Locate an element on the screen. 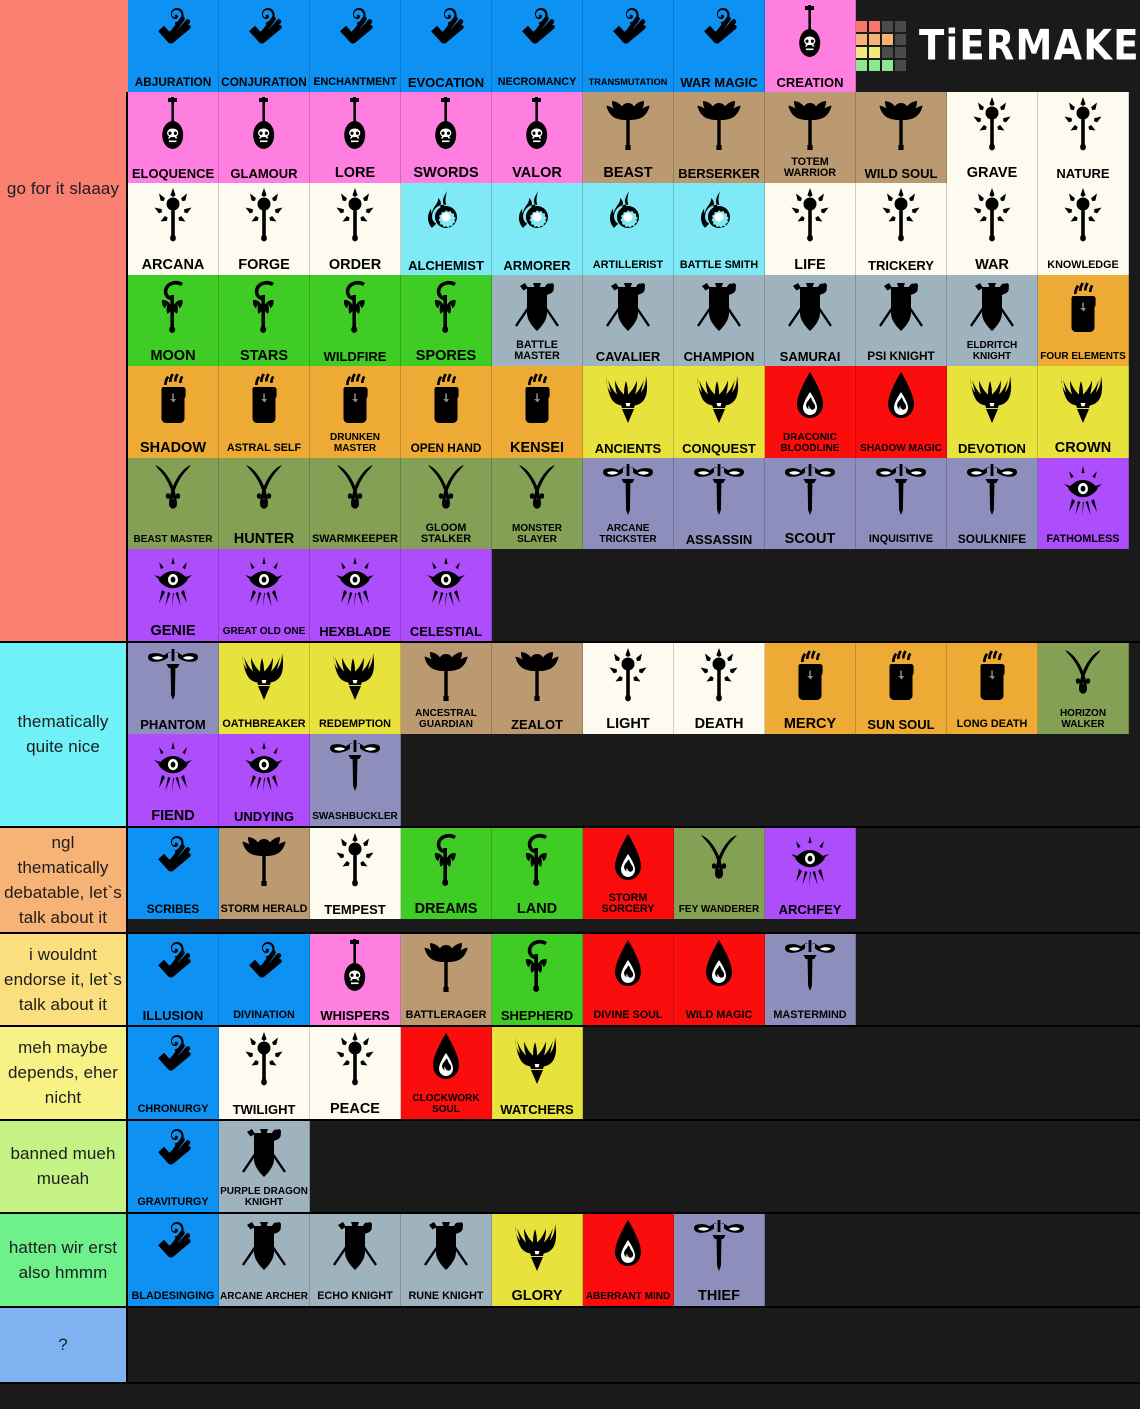  tier-tile: ARCANA is located at coordinates (173, 229).